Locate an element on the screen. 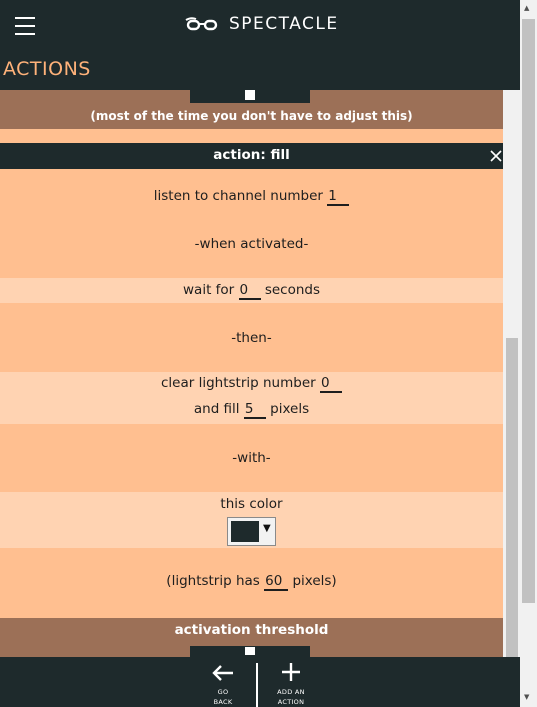  when-activated-label: -when activated- is located at coordinates (251, 244).